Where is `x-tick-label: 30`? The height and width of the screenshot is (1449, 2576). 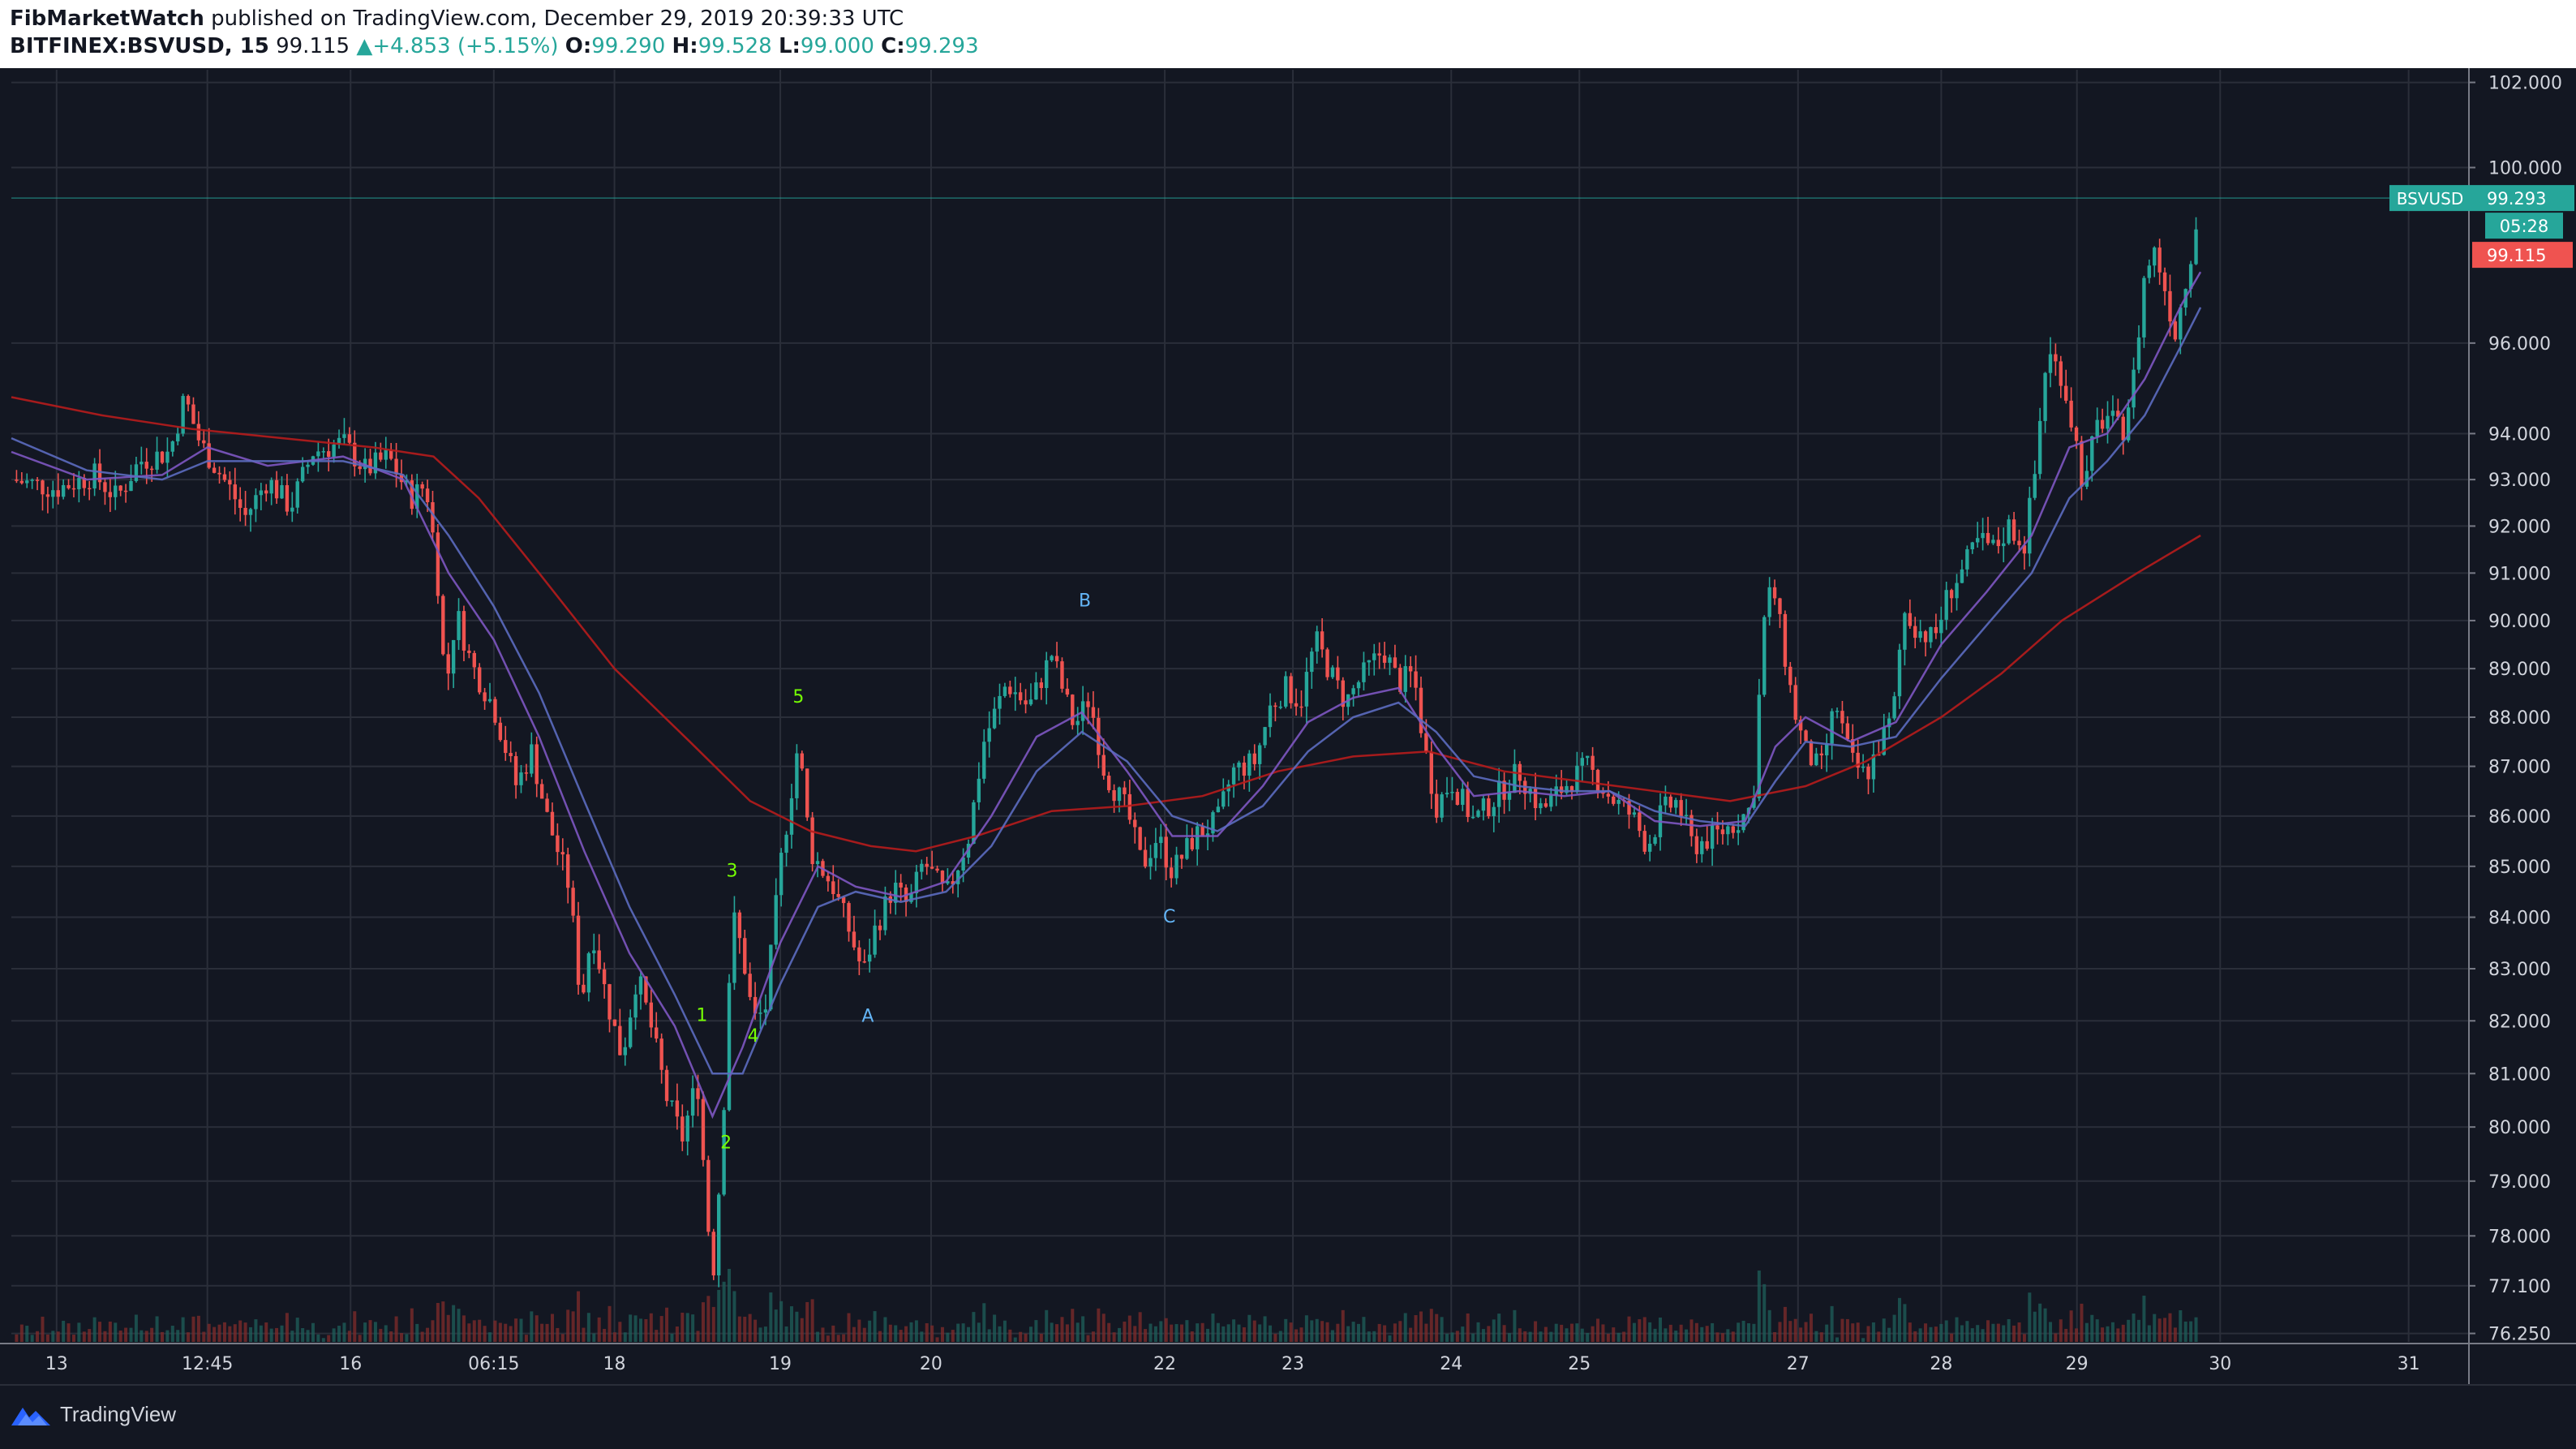
x-tick-label: 30 is located at coordinates (2220, 1364).